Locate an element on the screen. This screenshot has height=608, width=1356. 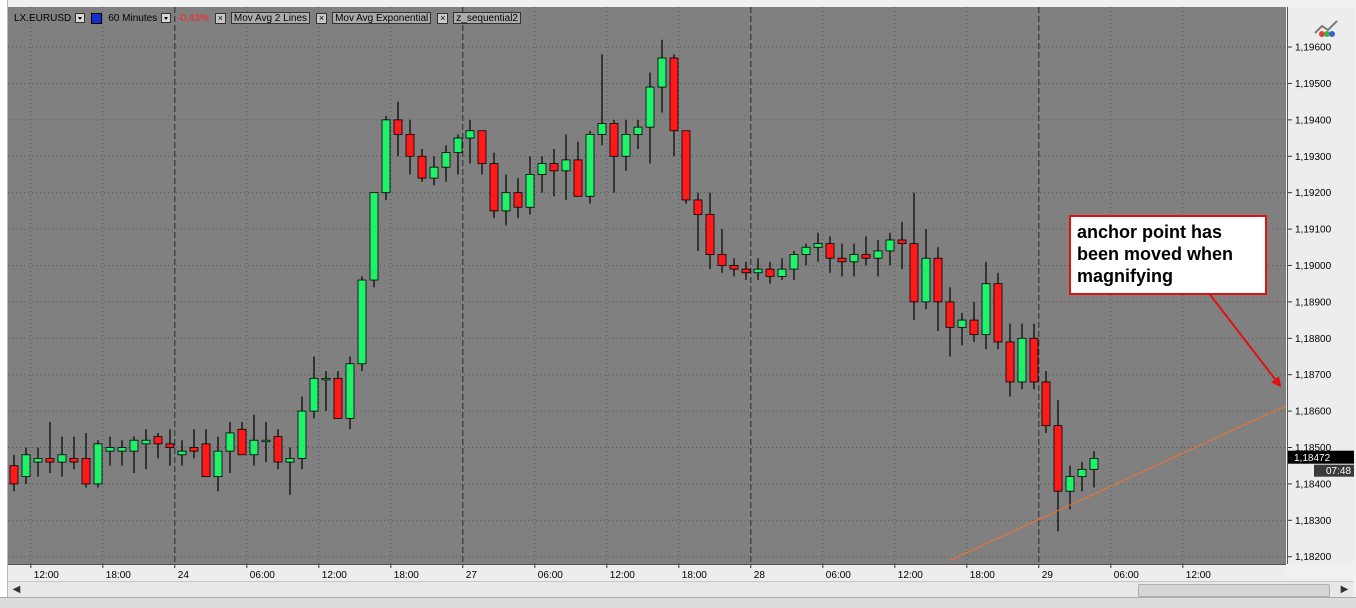
price-tick-label: 1,19100 is located at coordinates (1313, 230).